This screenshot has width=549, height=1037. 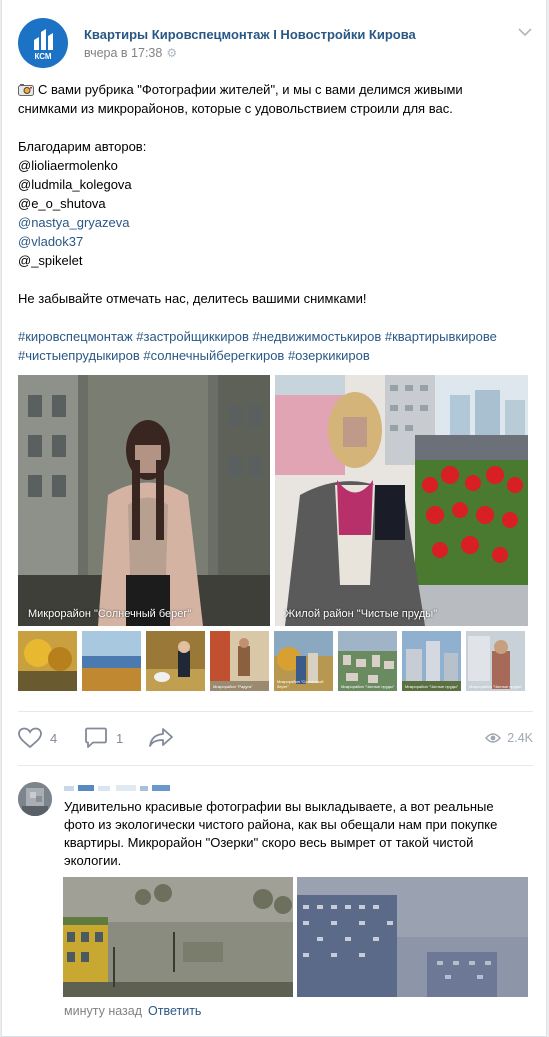 What do you see at coordinates (103, 1011) in the screenshot?
I see `comment-time: минуту назад` at bounding box center [103, 1011].